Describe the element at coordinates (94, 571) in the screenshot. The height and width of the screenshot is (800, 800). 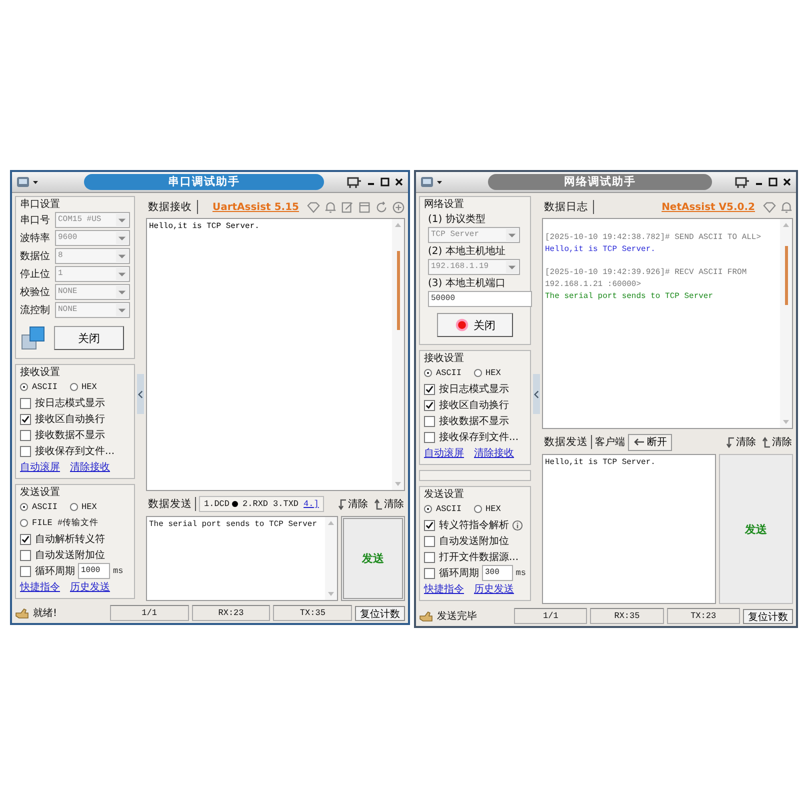
I see `interval-field: 1000` at that location.